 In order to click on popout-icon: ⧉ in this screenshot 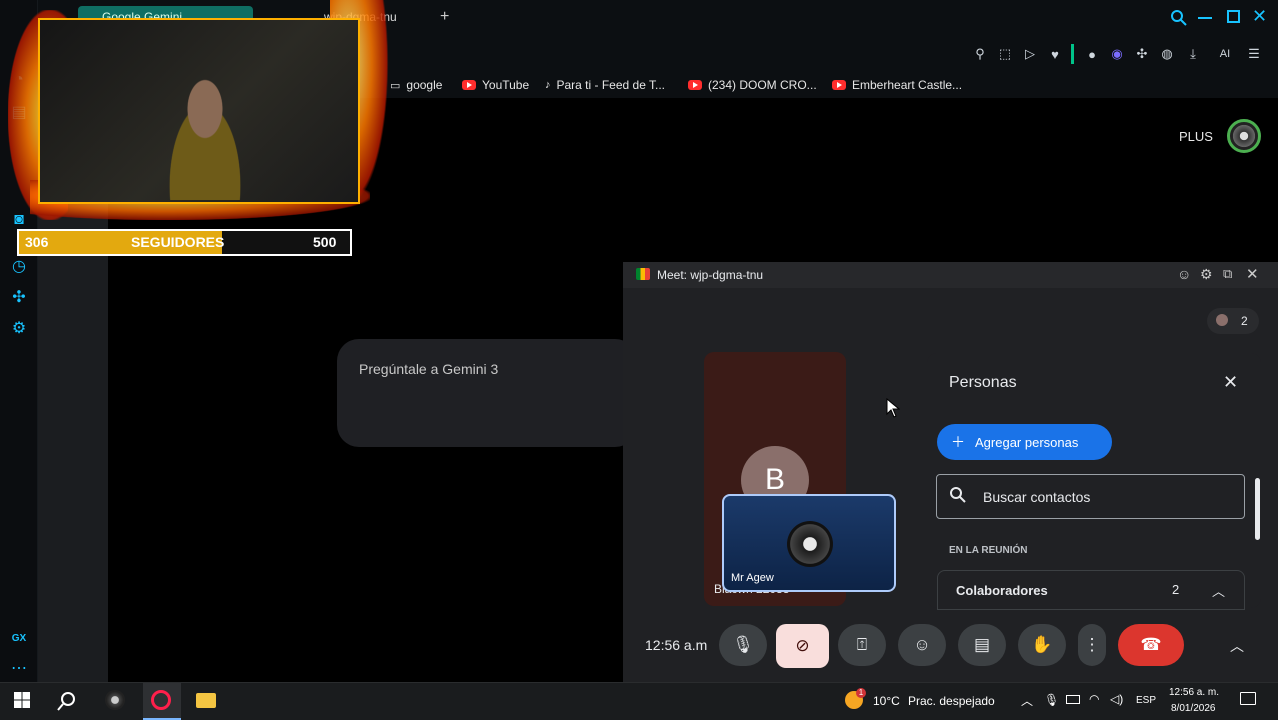, I will do `click(1227, 274)`.